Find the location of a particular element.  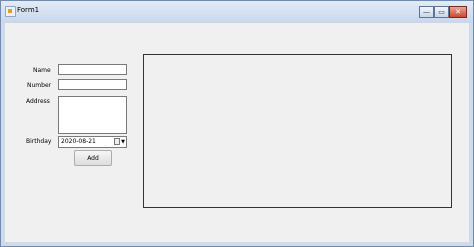

number-textbox is located at coordinates (92, 84).